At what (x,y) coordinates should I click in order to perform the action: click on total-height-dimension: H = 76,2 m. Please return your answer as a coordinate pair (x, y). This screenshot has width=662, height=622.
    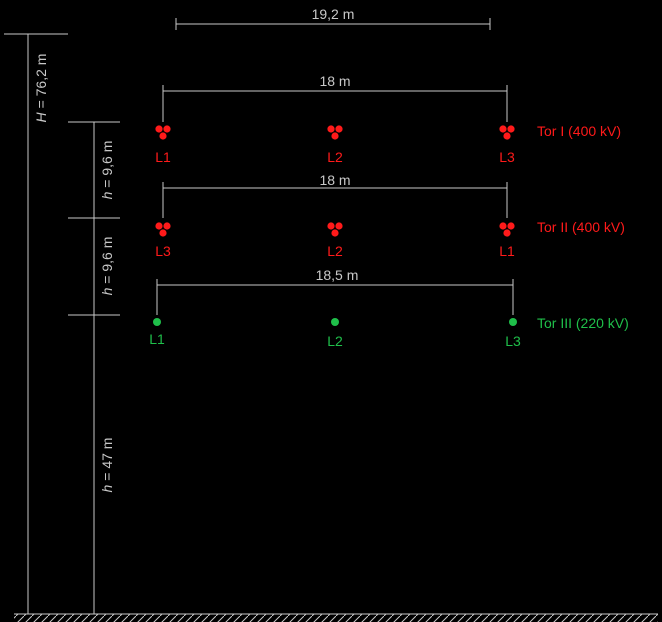
    Looking at the image, I should click on (36, 323).